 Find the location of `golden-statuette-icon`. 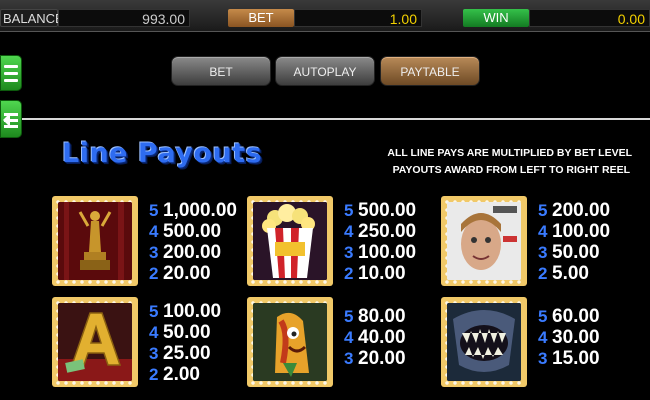

golden-statuette-icon is located at coordinates (95, 241).